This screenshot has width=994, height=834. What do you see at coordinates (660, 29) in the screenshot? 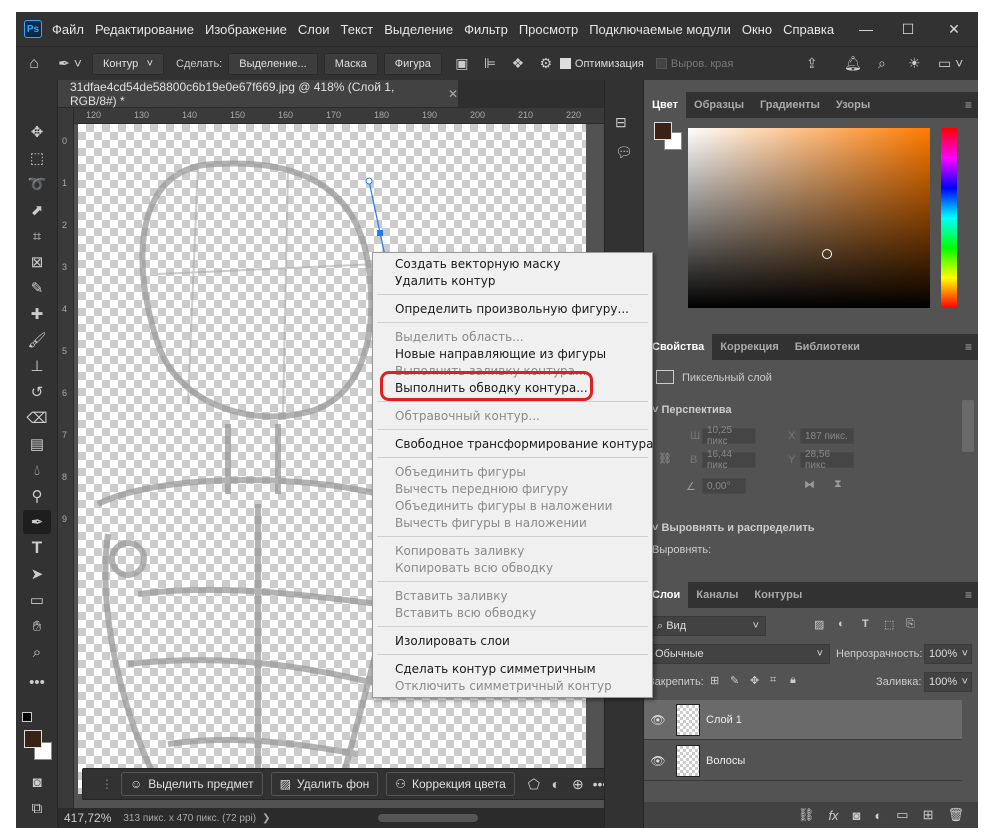
I see `menu-plugins: Подключаемые модули` at bounding box center [660, 29].